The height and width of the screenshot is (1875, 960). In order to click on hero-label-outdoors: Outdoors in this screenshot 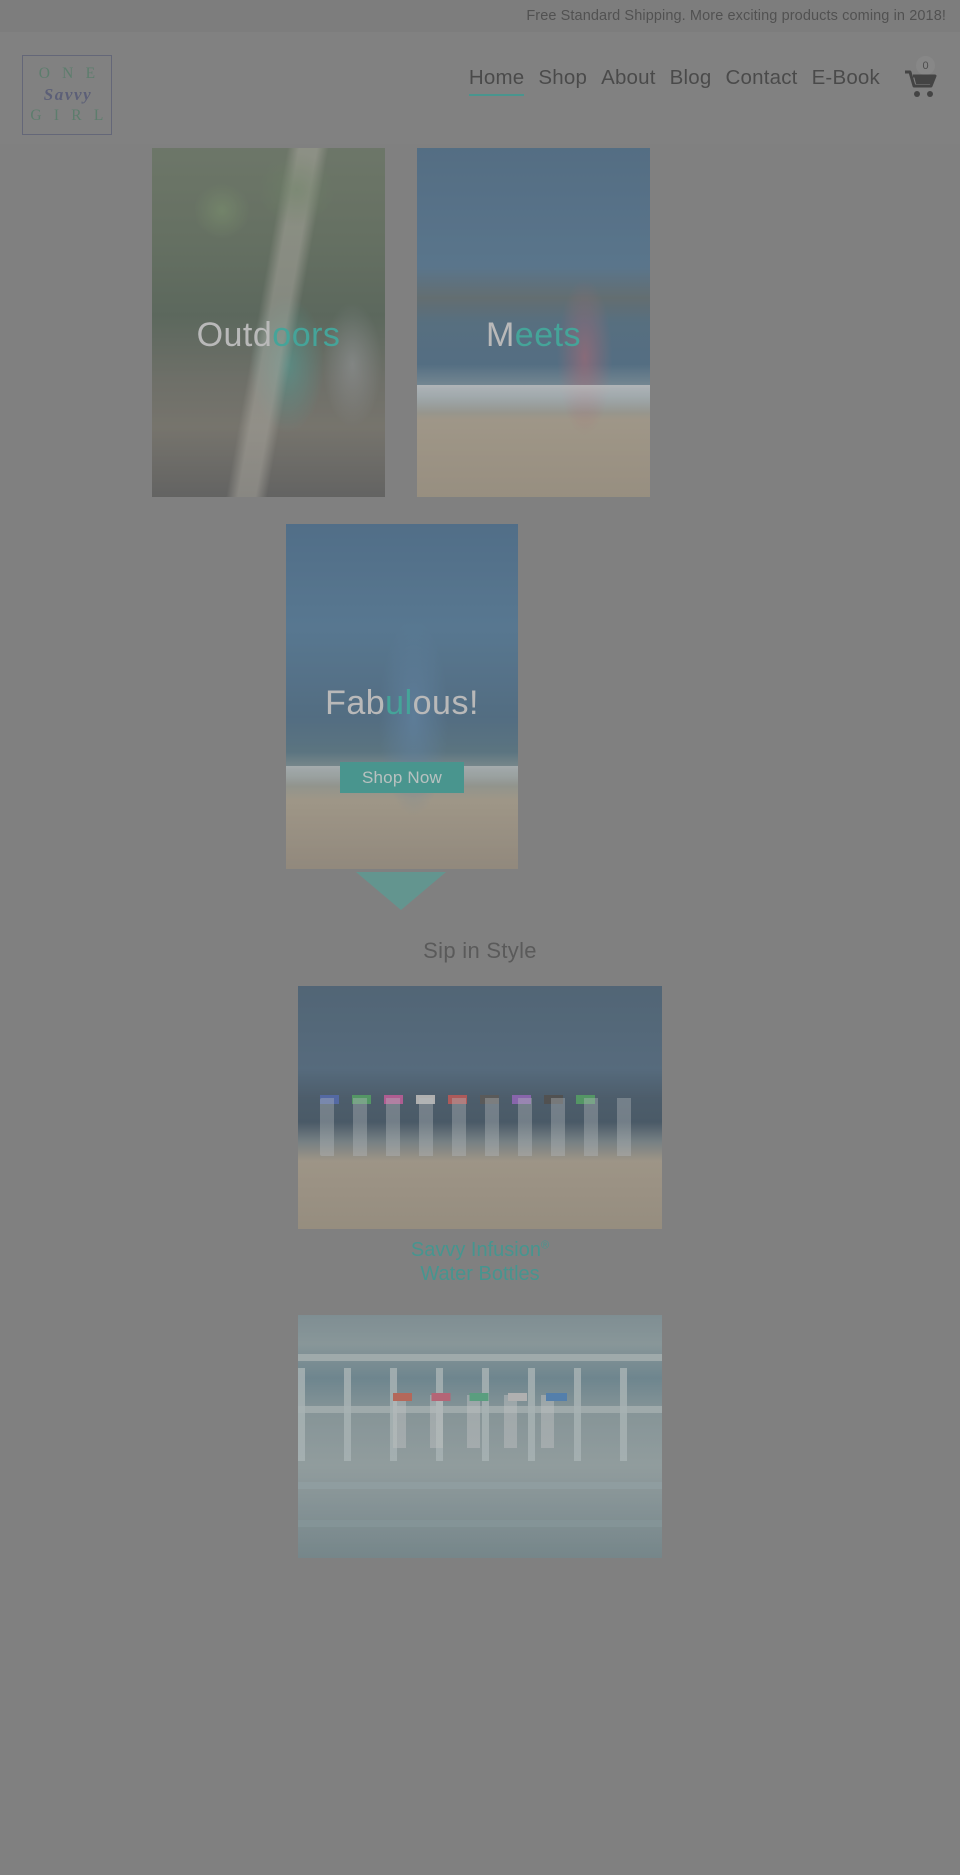, I will do `click(268, 335)`.